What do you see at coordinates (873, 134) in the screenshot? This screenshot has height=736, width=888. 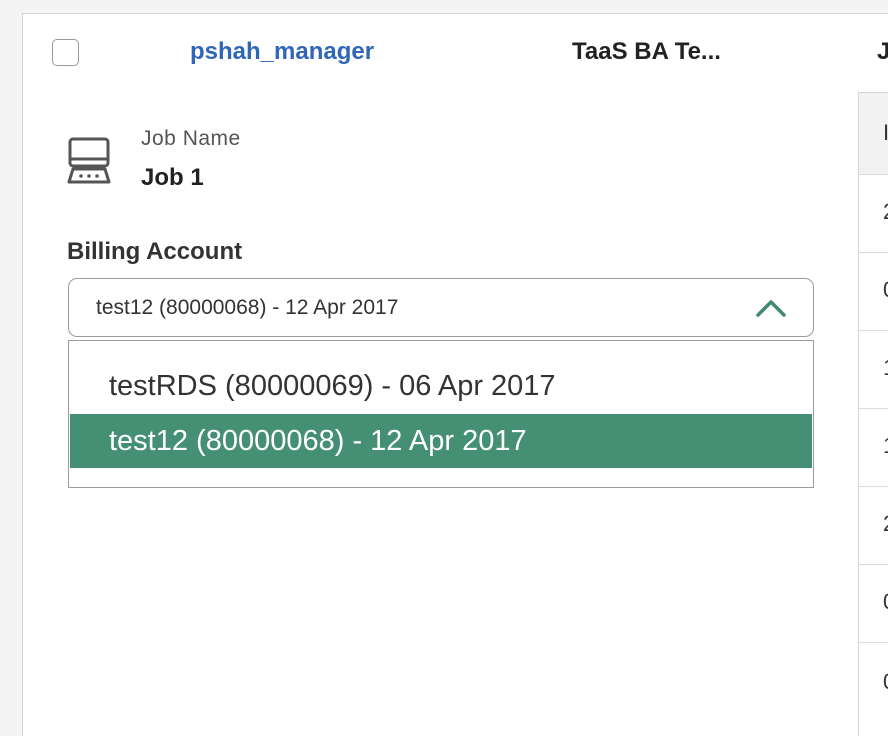 I see `side-table-header: I` at bounding box center [873, 134].